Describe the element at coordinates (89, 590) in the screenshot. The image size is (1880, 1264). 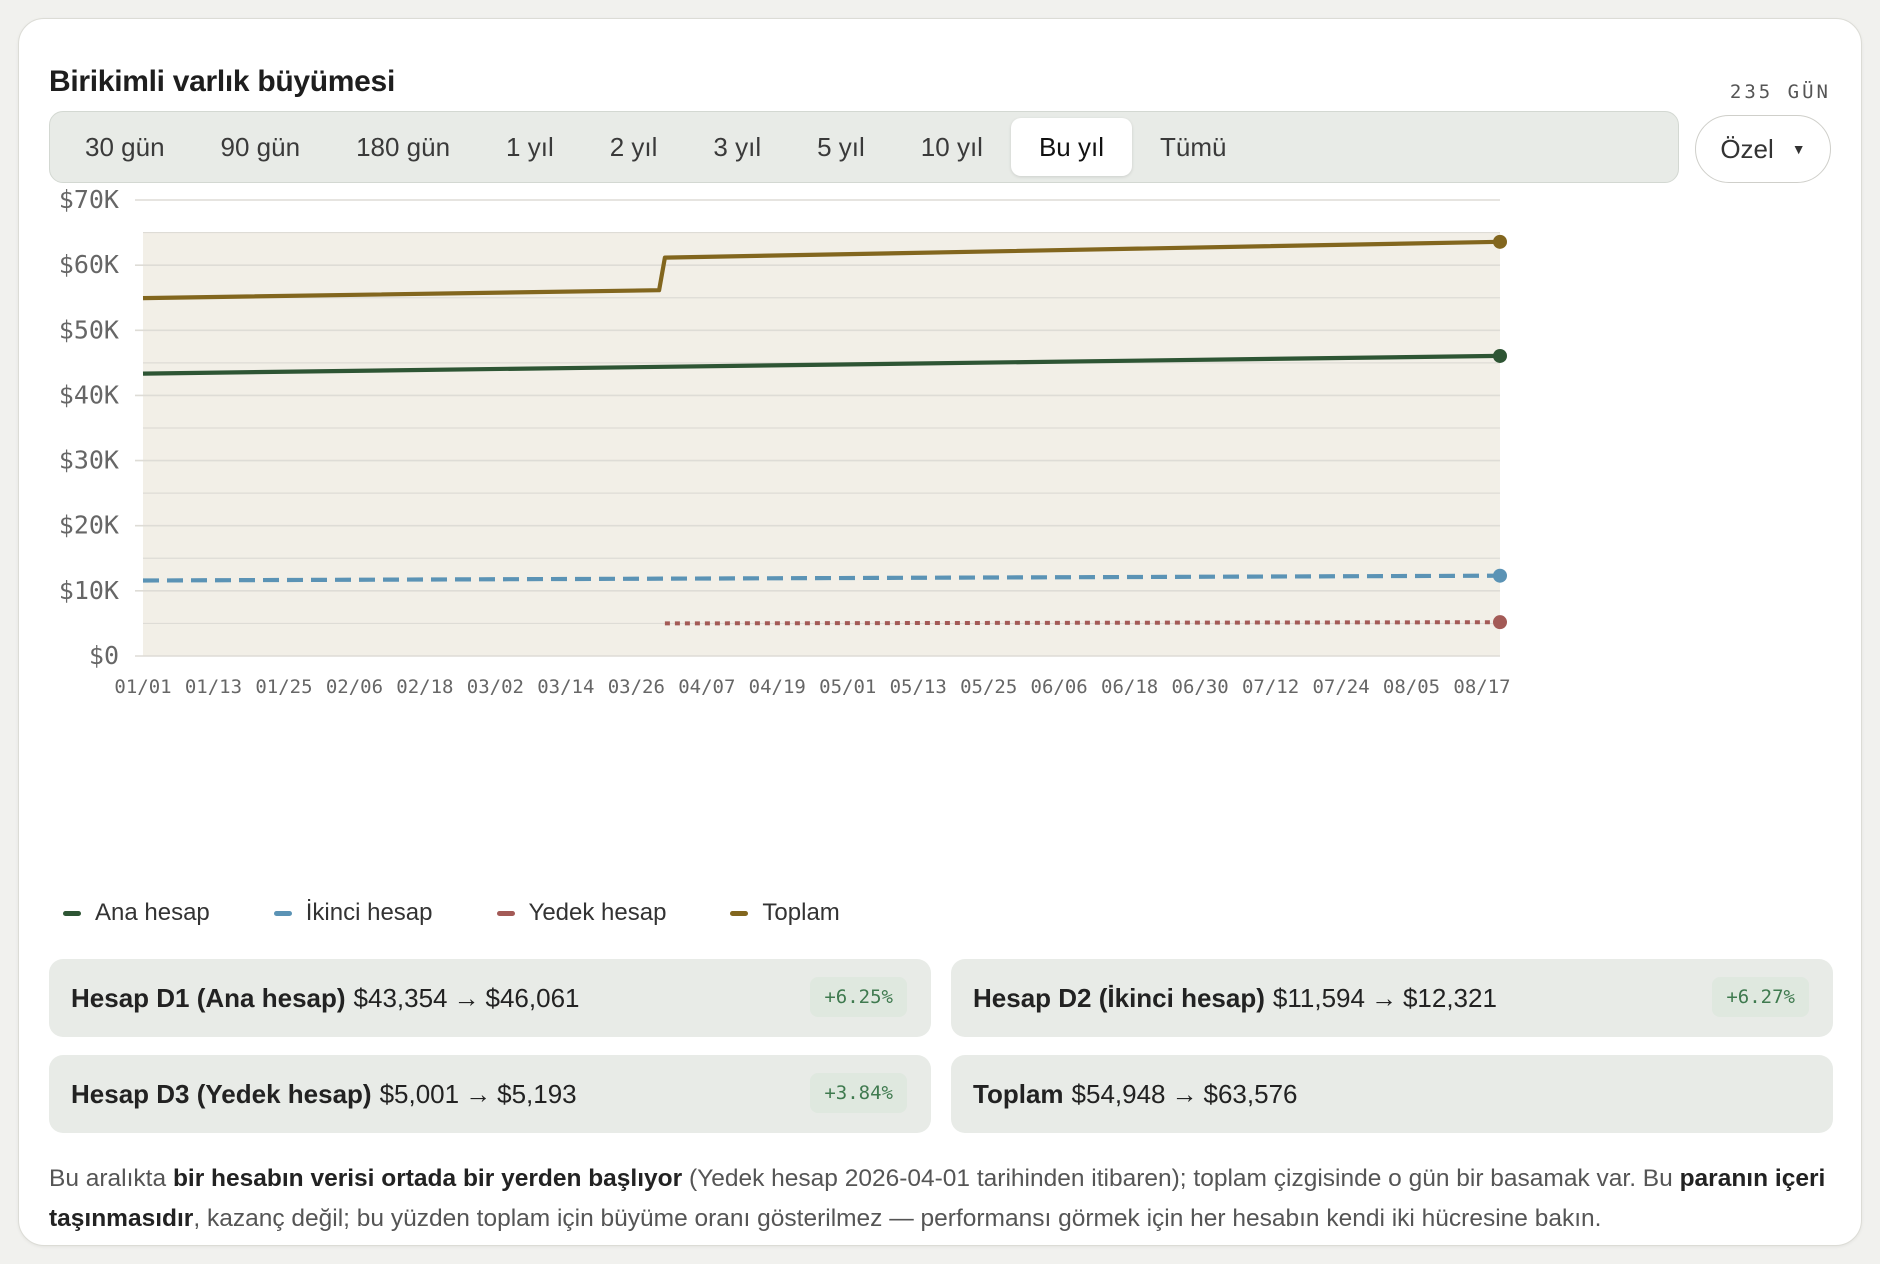
I see `y-tick-label: $10K` at that location.